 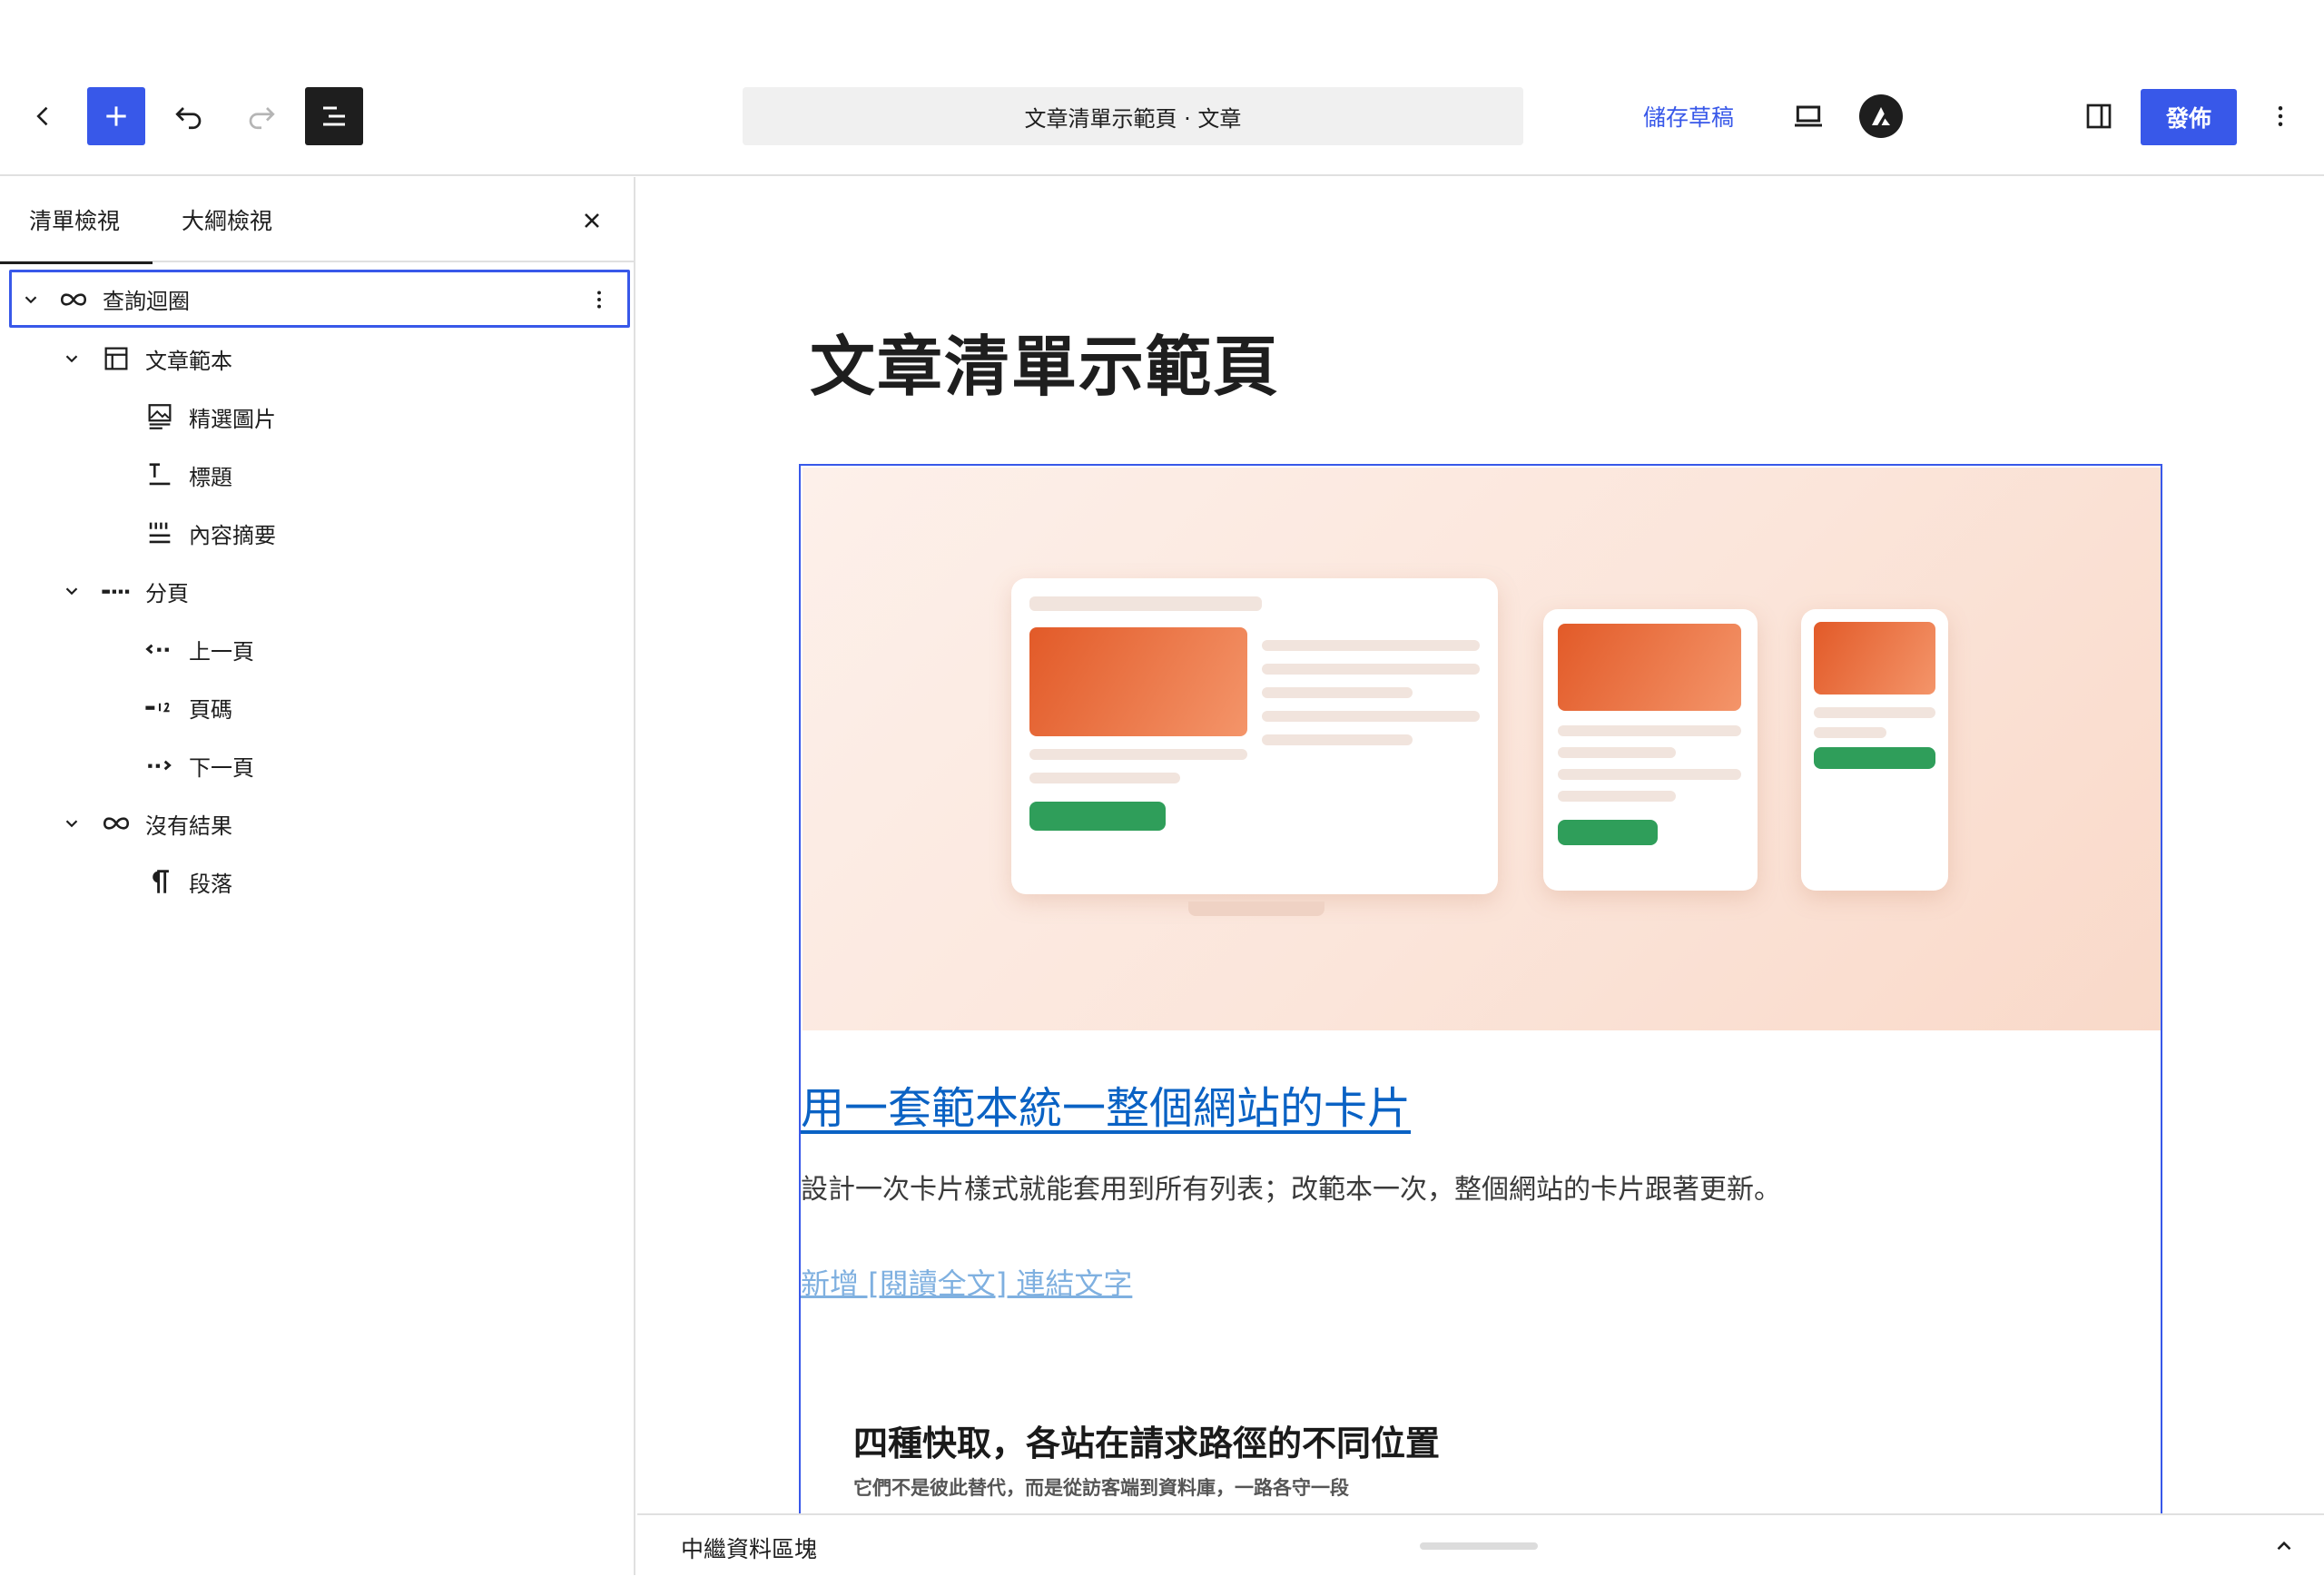 I want to click on add-block-button, so click(x=116, y=116).